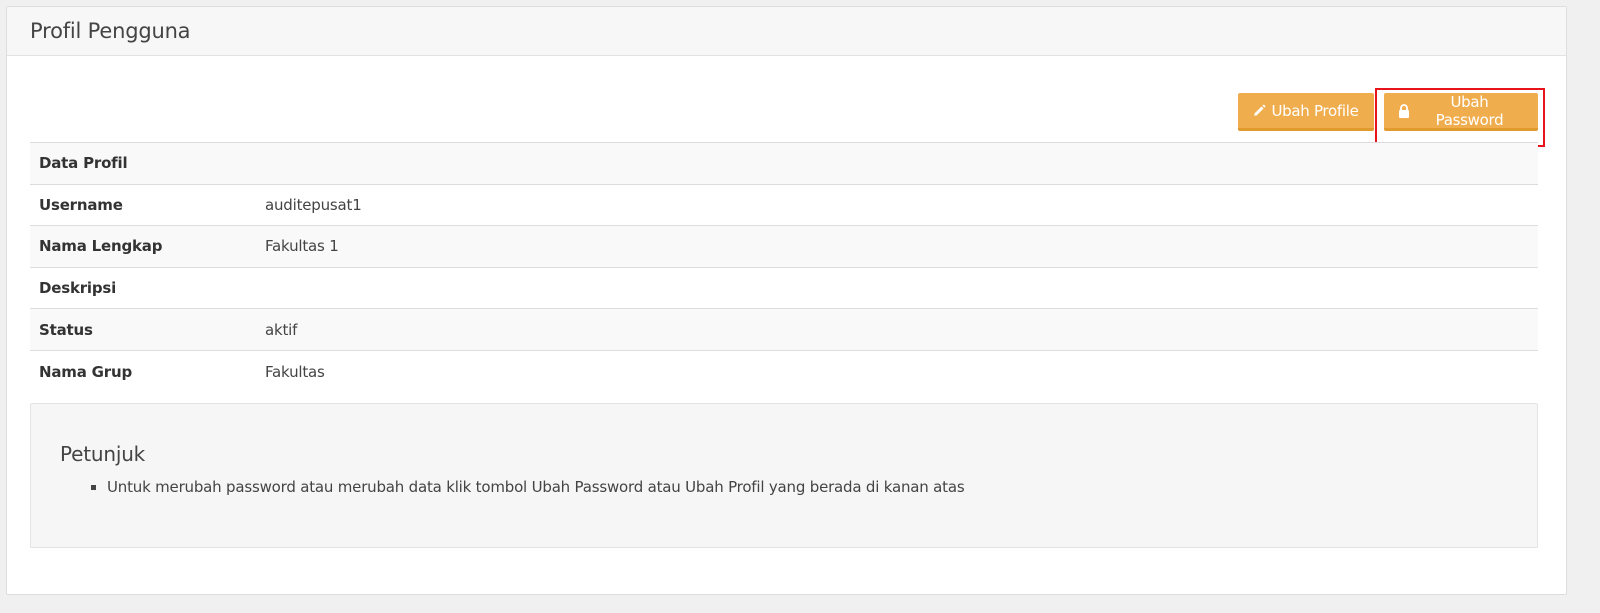  I want to click on table-row: Deskripsi, so click(784, 287).